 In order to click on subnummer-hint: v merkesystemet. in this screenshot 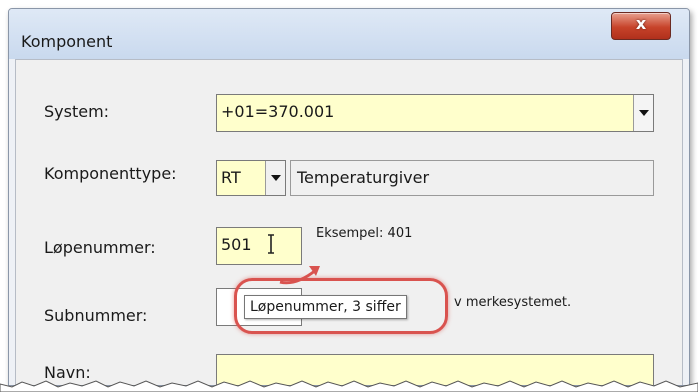, I will do `click(513, 302)`.